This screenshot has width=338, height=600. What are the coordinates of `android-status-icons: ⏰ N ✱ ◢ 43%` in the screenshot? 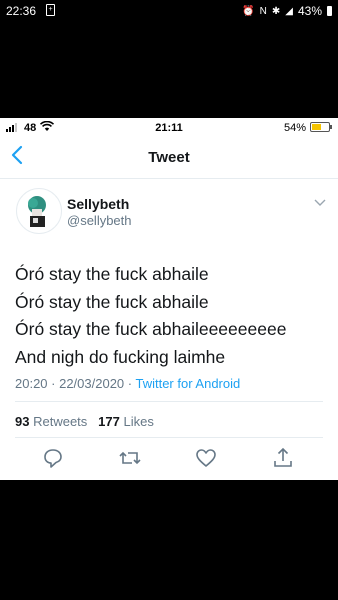 It's located at (287, 11).